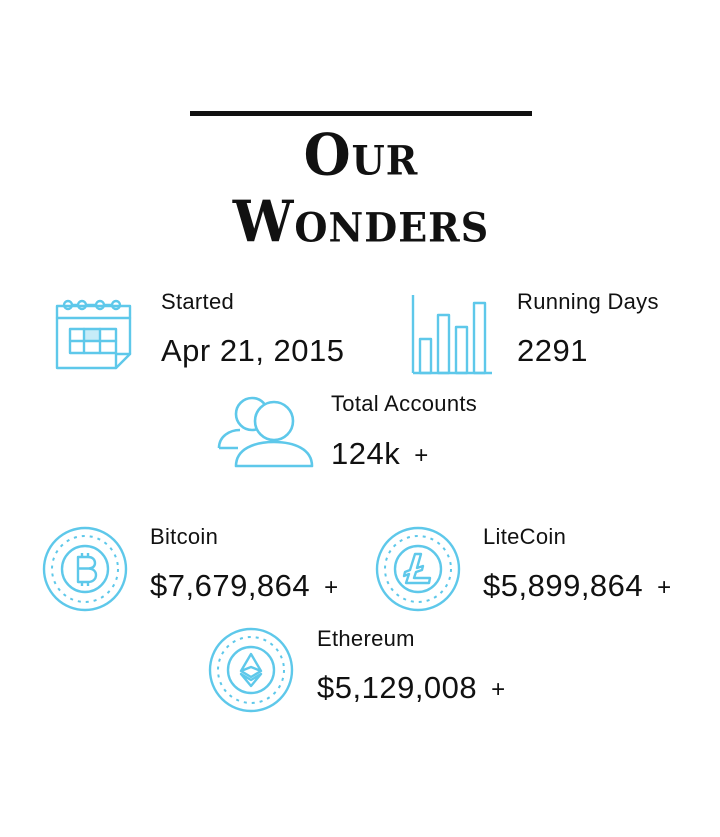 The image size is (720, 837). What do you see at coordinates (198, 301) in the screenshot?
I see `stat-started-label: Started` at bounding box center [198, 301].